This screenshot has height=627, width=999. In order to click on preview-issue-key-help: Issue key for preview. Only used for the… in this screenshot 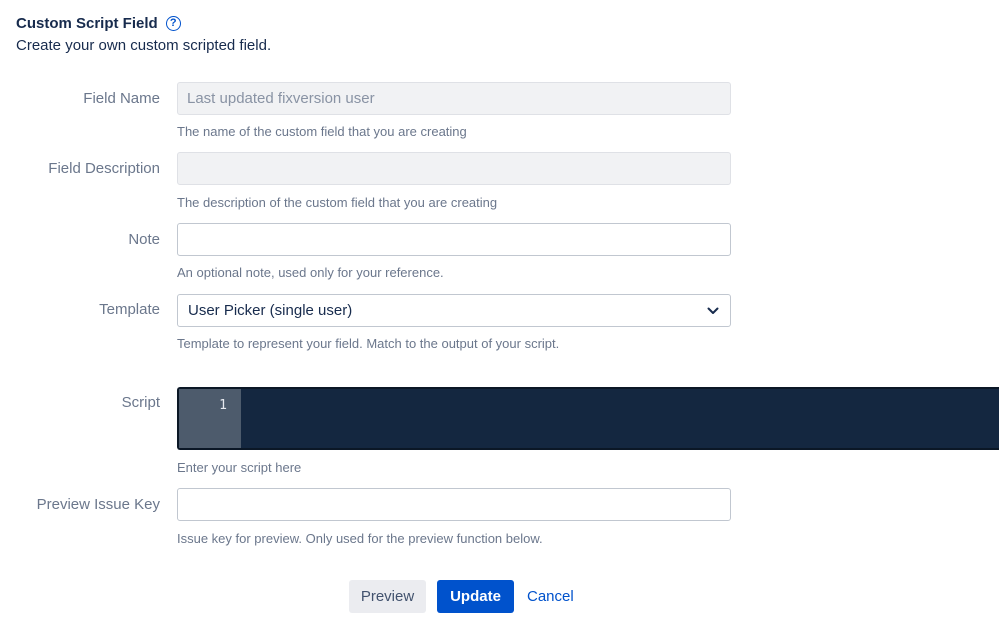, I will do `click(360, 538)`.